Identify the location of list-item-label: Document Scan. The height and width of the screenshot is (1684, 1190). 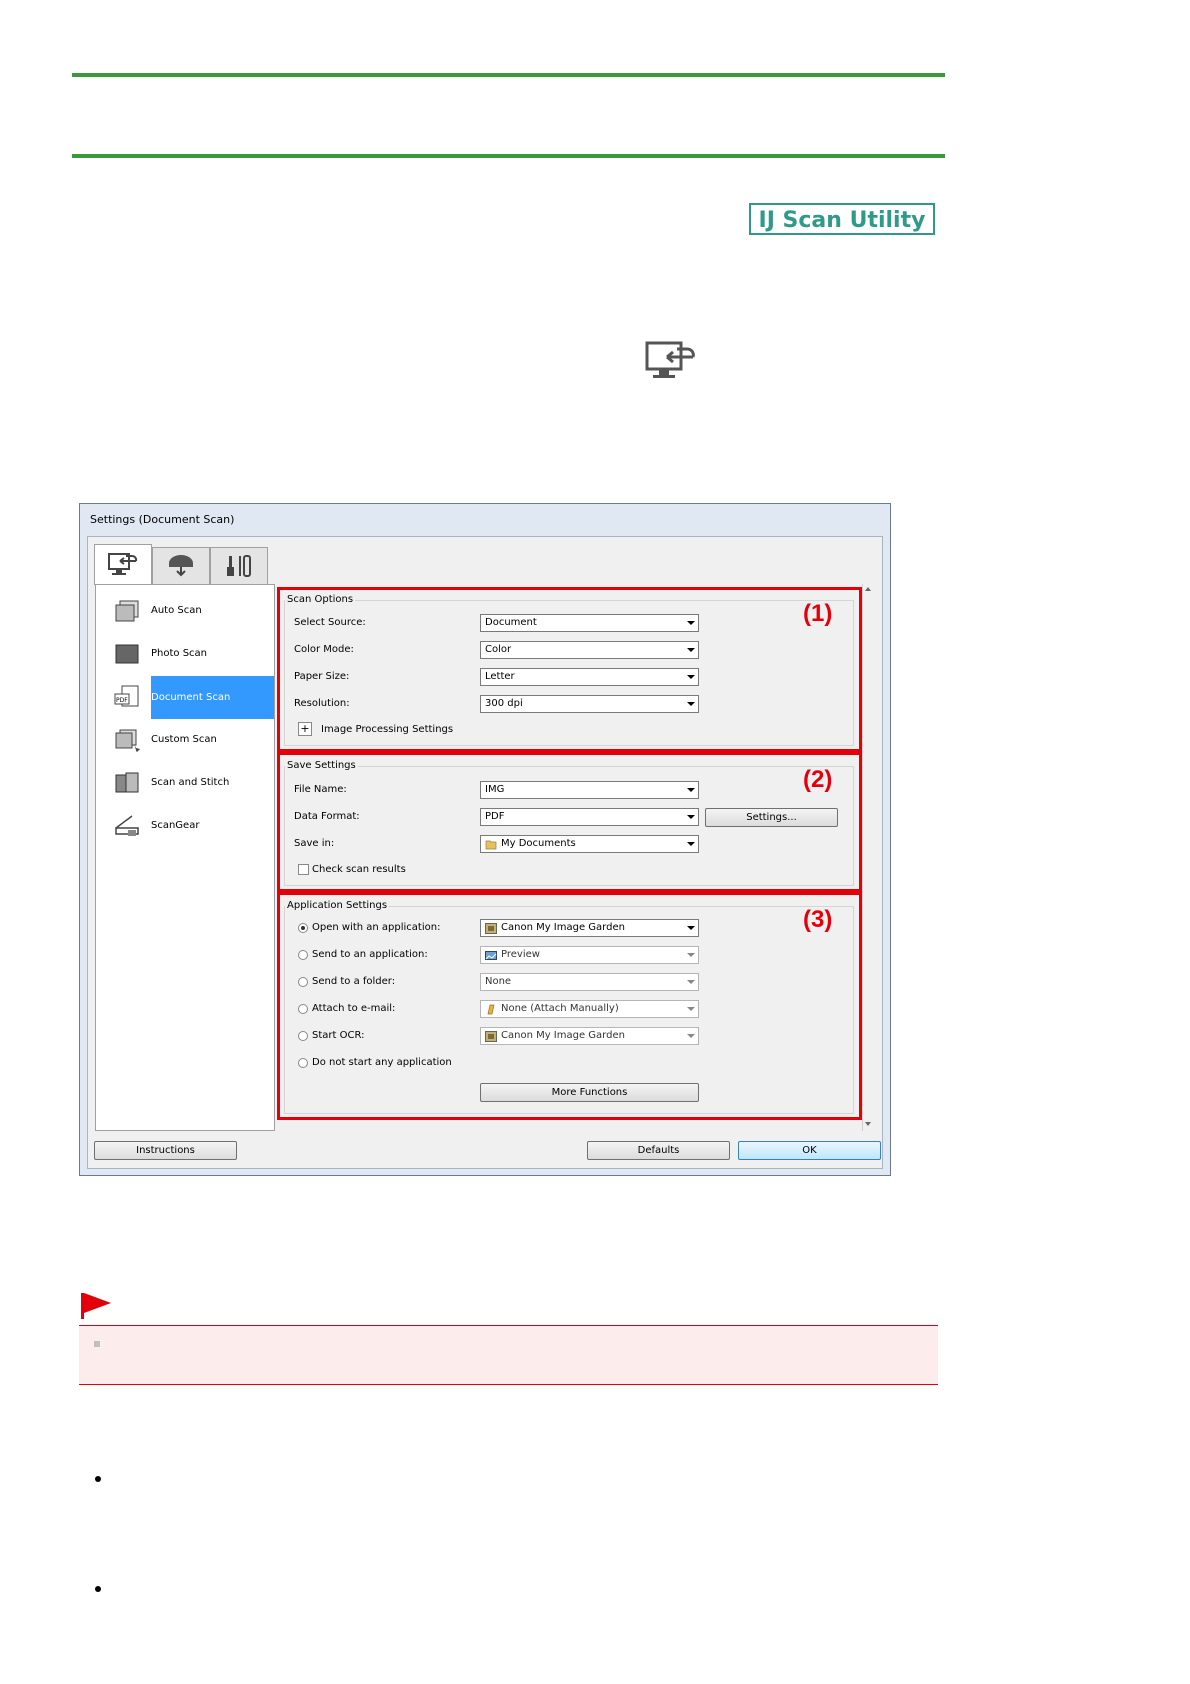
(212, 697).